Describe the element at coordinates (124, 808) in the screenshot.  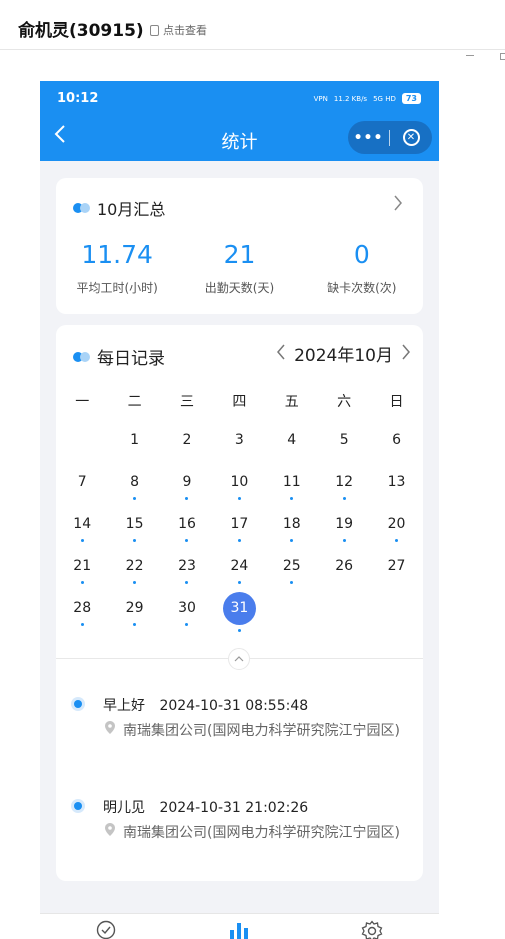
I see `record-greeting: 明儿见` at that location.